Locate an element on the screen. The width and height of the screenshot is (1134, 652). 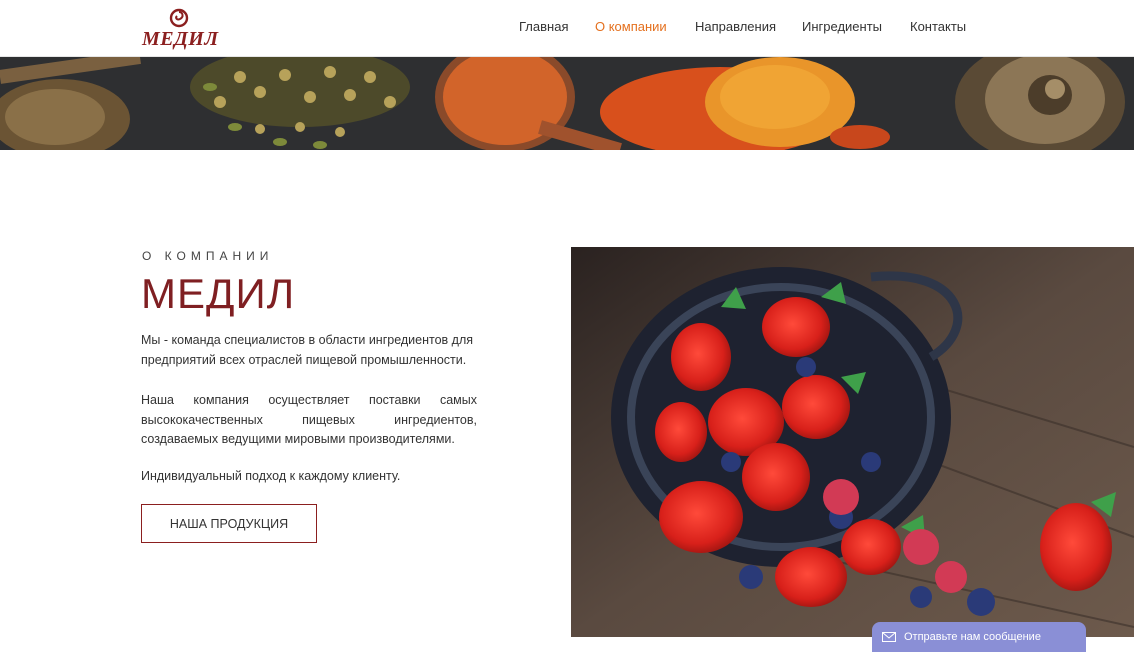
page-title: МЕДИЛ is located at coordinates (218, 293).